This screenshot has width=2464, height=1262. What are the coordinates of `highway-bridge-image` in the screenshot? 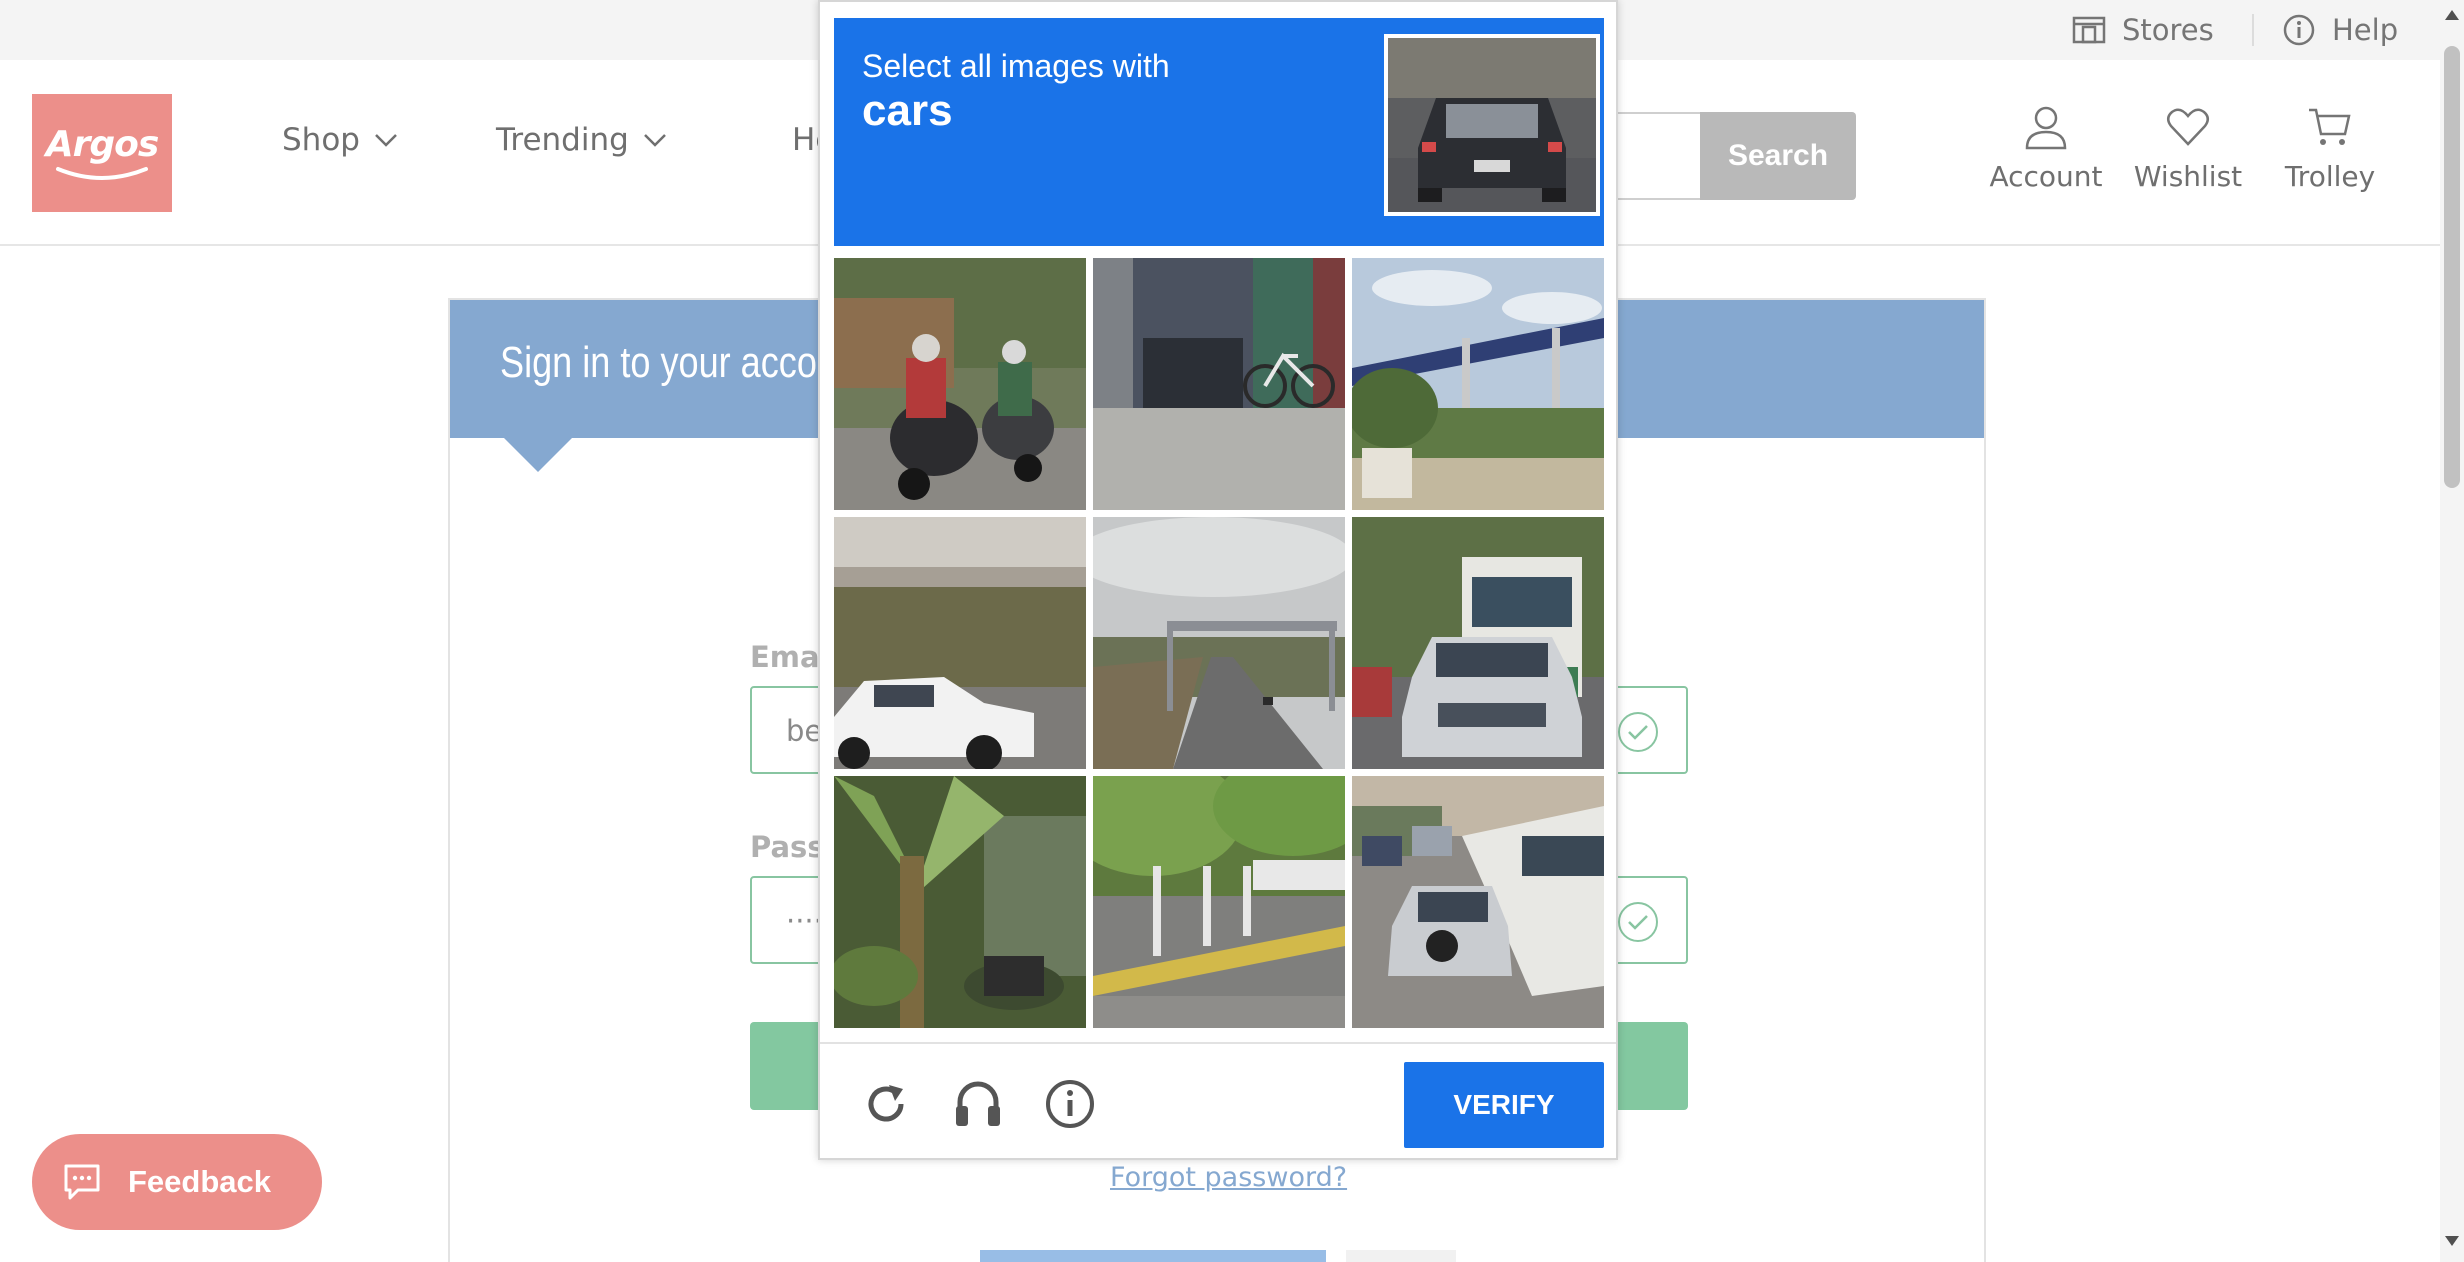 It's located at (1478, 384).